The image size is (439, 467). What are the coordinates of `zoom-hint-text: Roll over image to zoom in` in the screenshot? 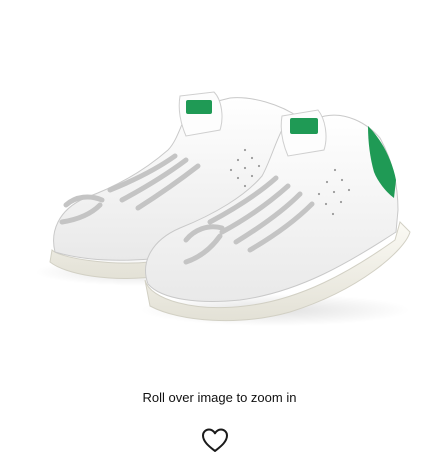 It's located at (219, 397).